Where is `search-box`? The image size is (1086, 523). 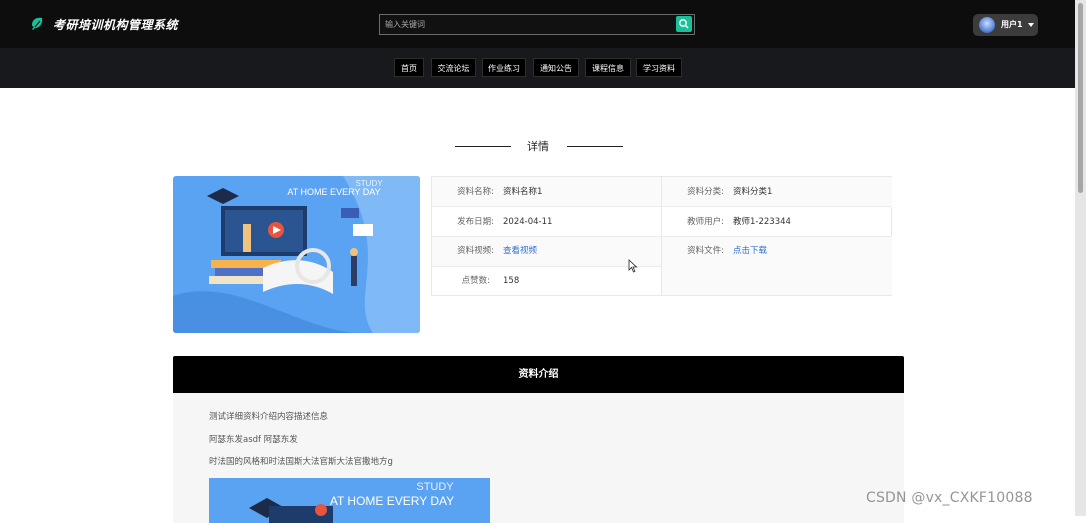 search-box is located at coordinates (537, 24).